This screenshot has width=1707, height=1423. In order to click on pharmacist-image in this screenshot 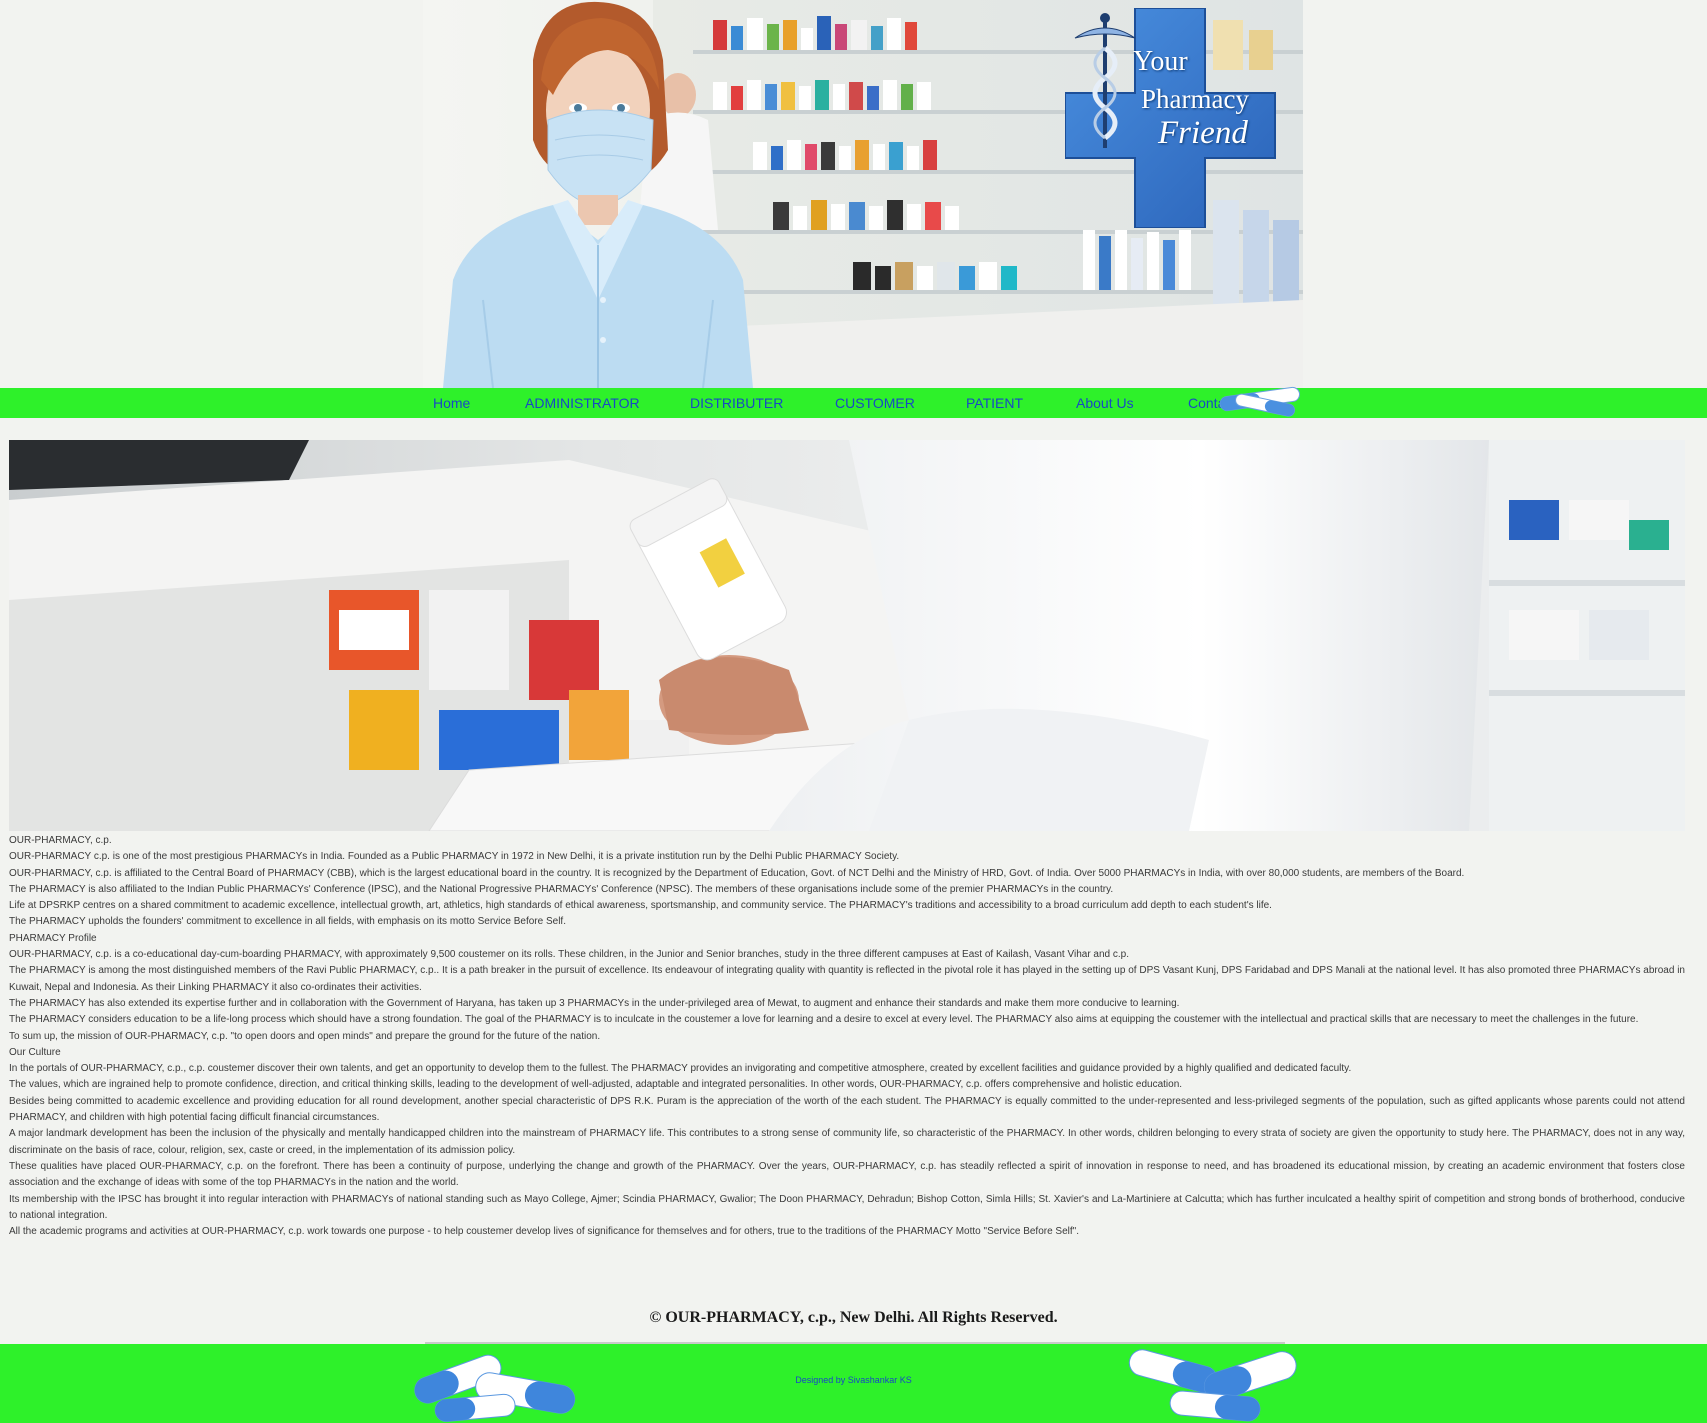, I will do `click(598, 194)`.